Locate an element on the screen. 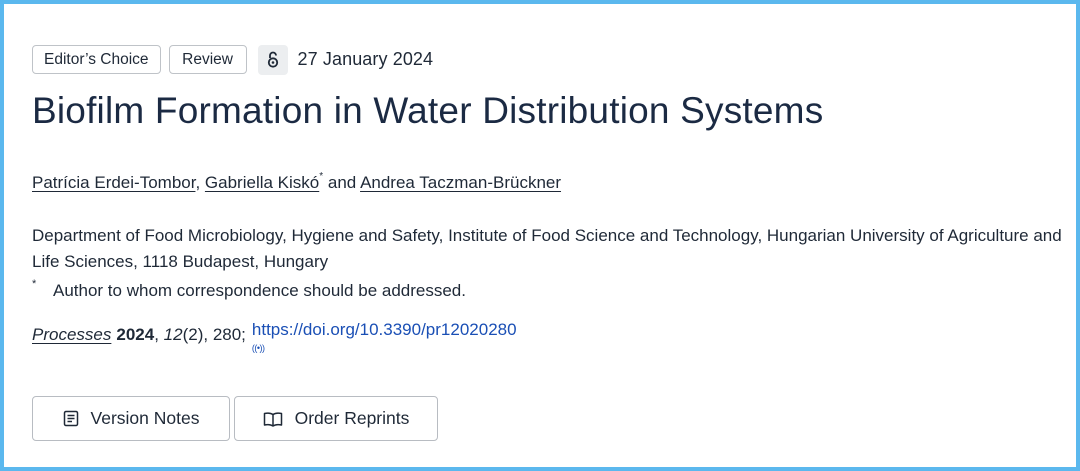  editors-choice-badge: Editor’s Choice is located at coordinates (96, 59).